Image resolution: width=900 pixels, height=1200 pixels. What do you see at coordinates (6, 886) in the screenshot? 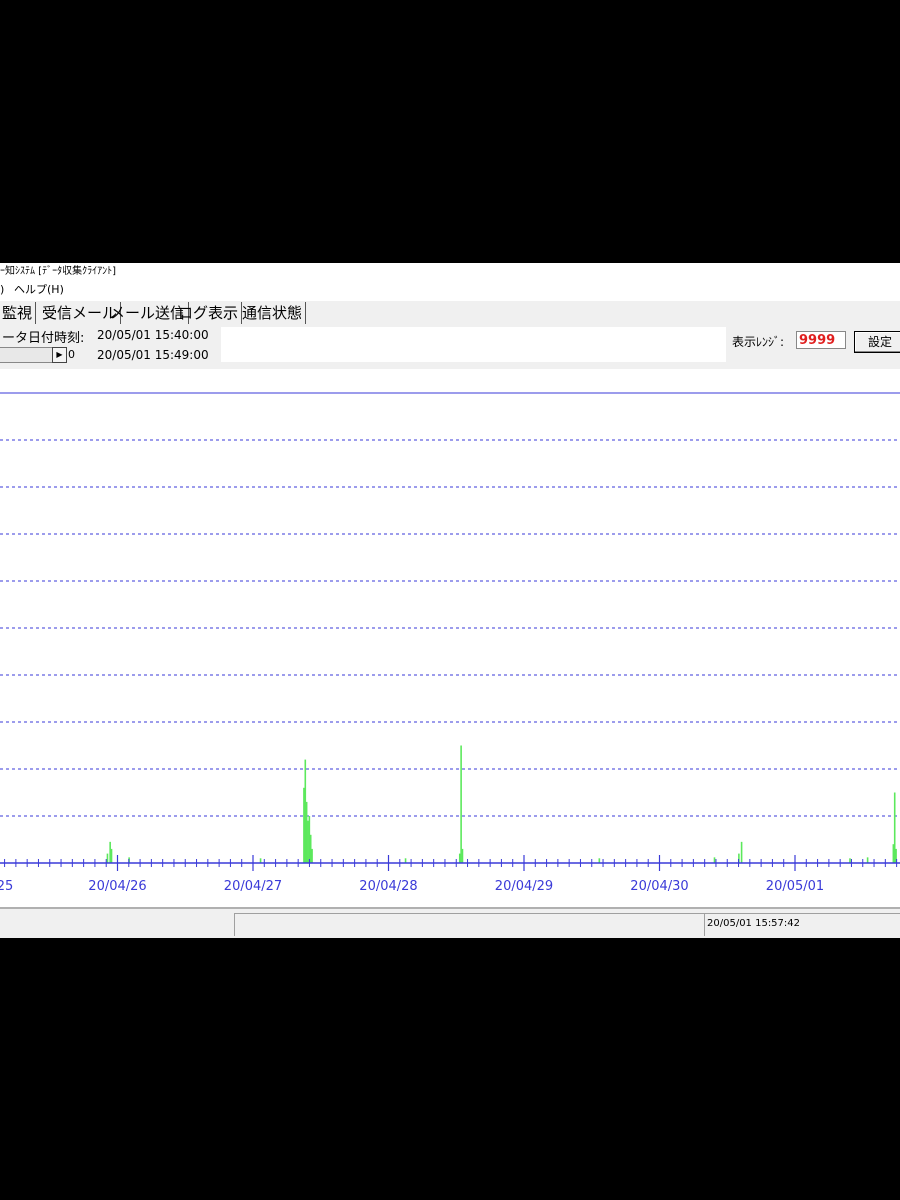
I see `x-tick-label: 25` at bounding box center [6, 886].